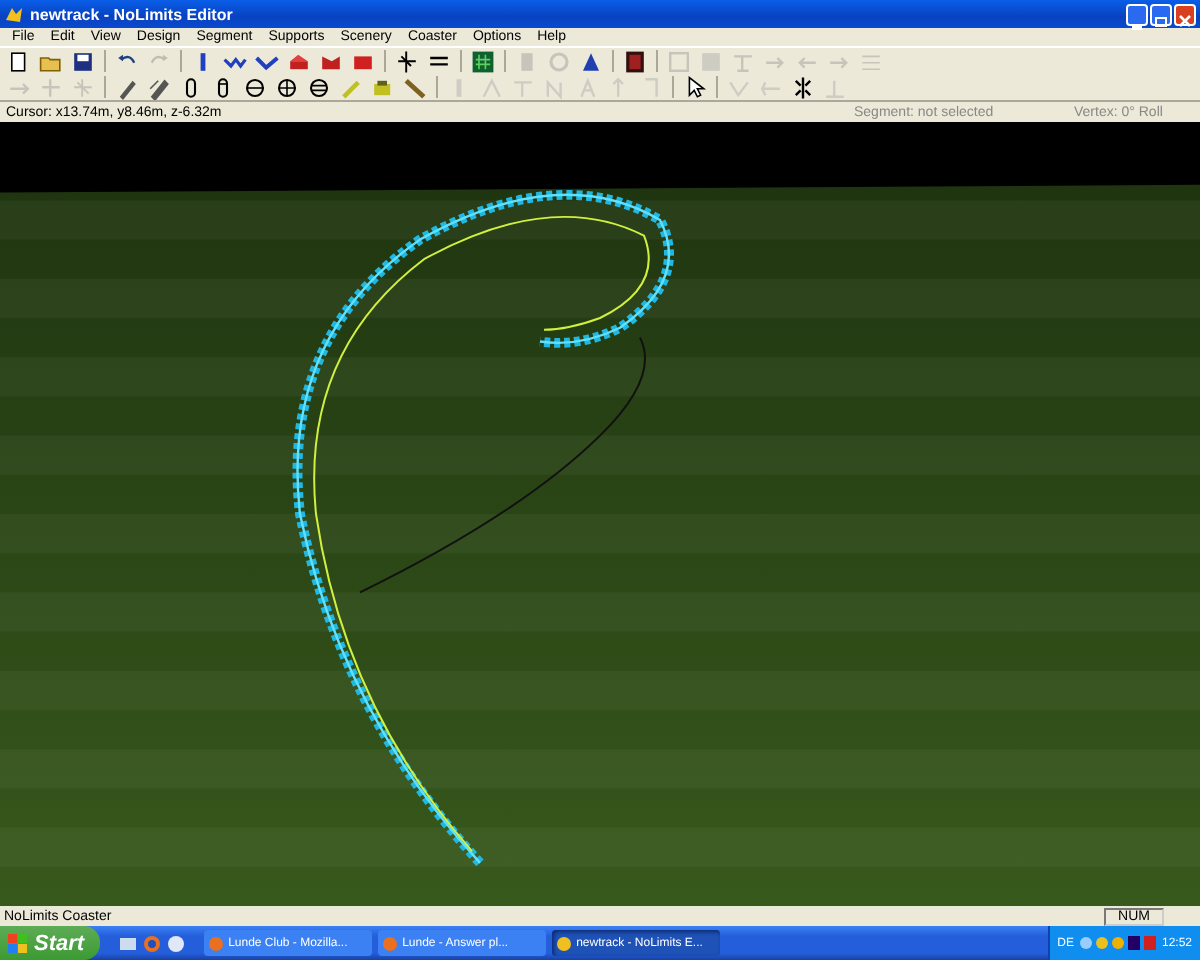 Image resolution: width=1200 pixels, height=960 pixels. What do you see at coordinates (559, 61) in the screenshot?
I see `circle-icon` at bounding box center [559, 61].